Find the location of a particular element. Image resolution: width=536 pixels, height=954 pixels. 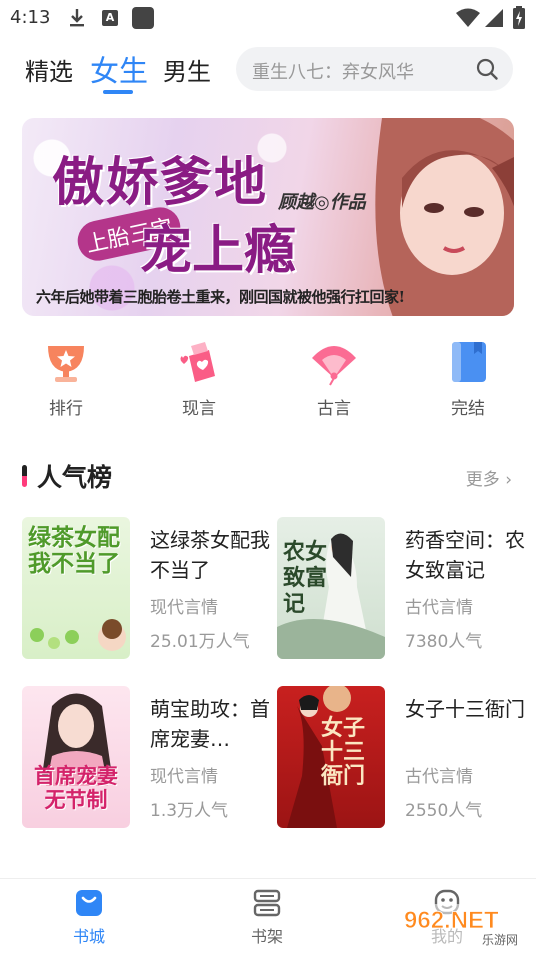

nav-bookshelf: 书架 is located at coordinates (267, 917).